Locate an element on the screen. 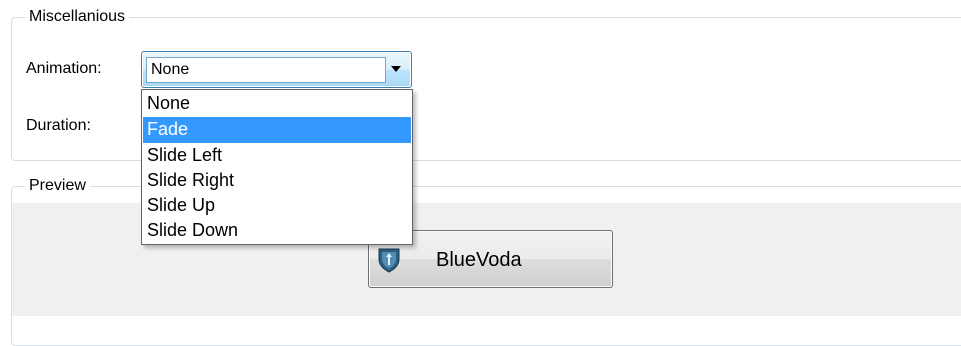 This screenshot has width=961, height=346. animation-combobox: None is located at coordinates (276, 69).